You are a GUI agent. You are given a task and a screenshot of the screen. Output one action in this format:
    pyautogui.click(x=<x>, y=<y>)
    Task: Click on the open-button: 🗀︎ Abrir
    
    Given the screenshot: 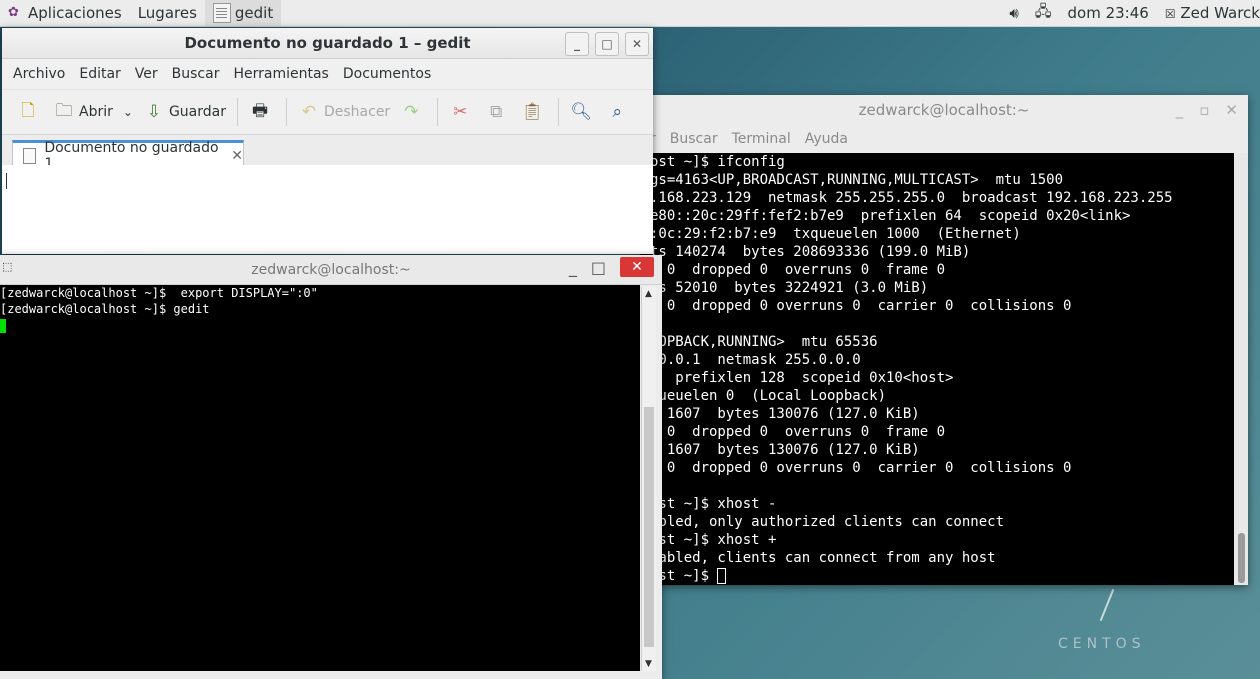 What is the action you would take?
    pyautogui.click(x=83, y=112)
    